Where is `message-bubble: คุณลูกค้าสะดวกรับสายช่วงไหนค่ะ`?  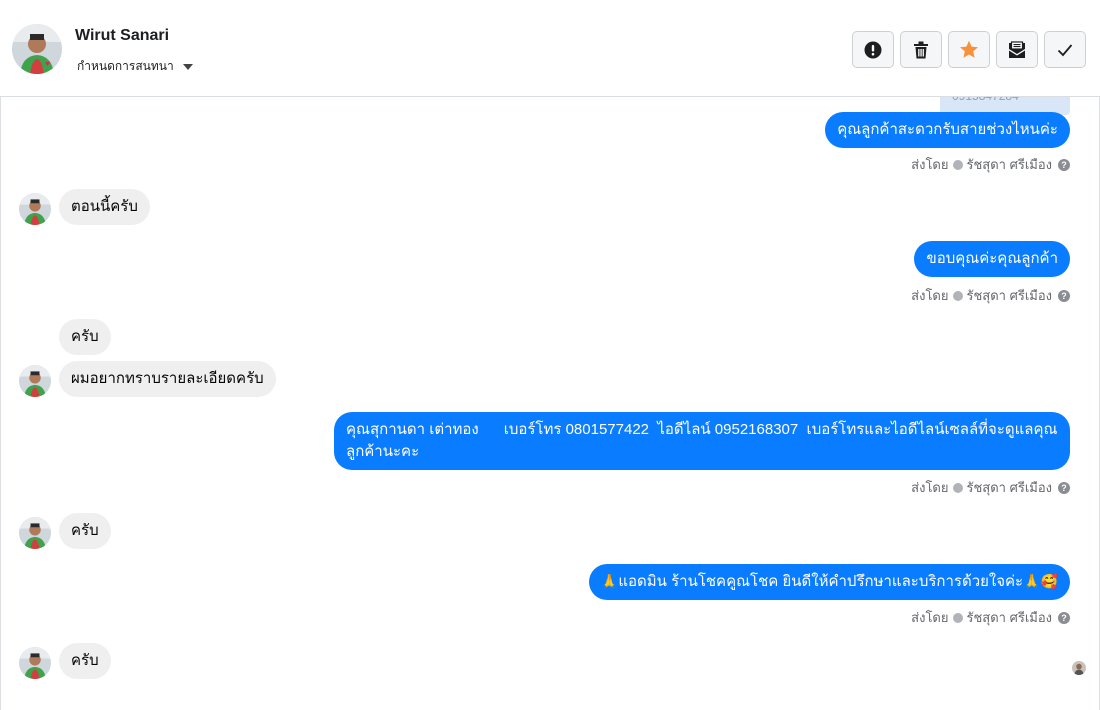 message-bubble: คุณลูกค้าสะดวกรับสายช่วงไหนค่ะ is located at coordinates (947, 130).